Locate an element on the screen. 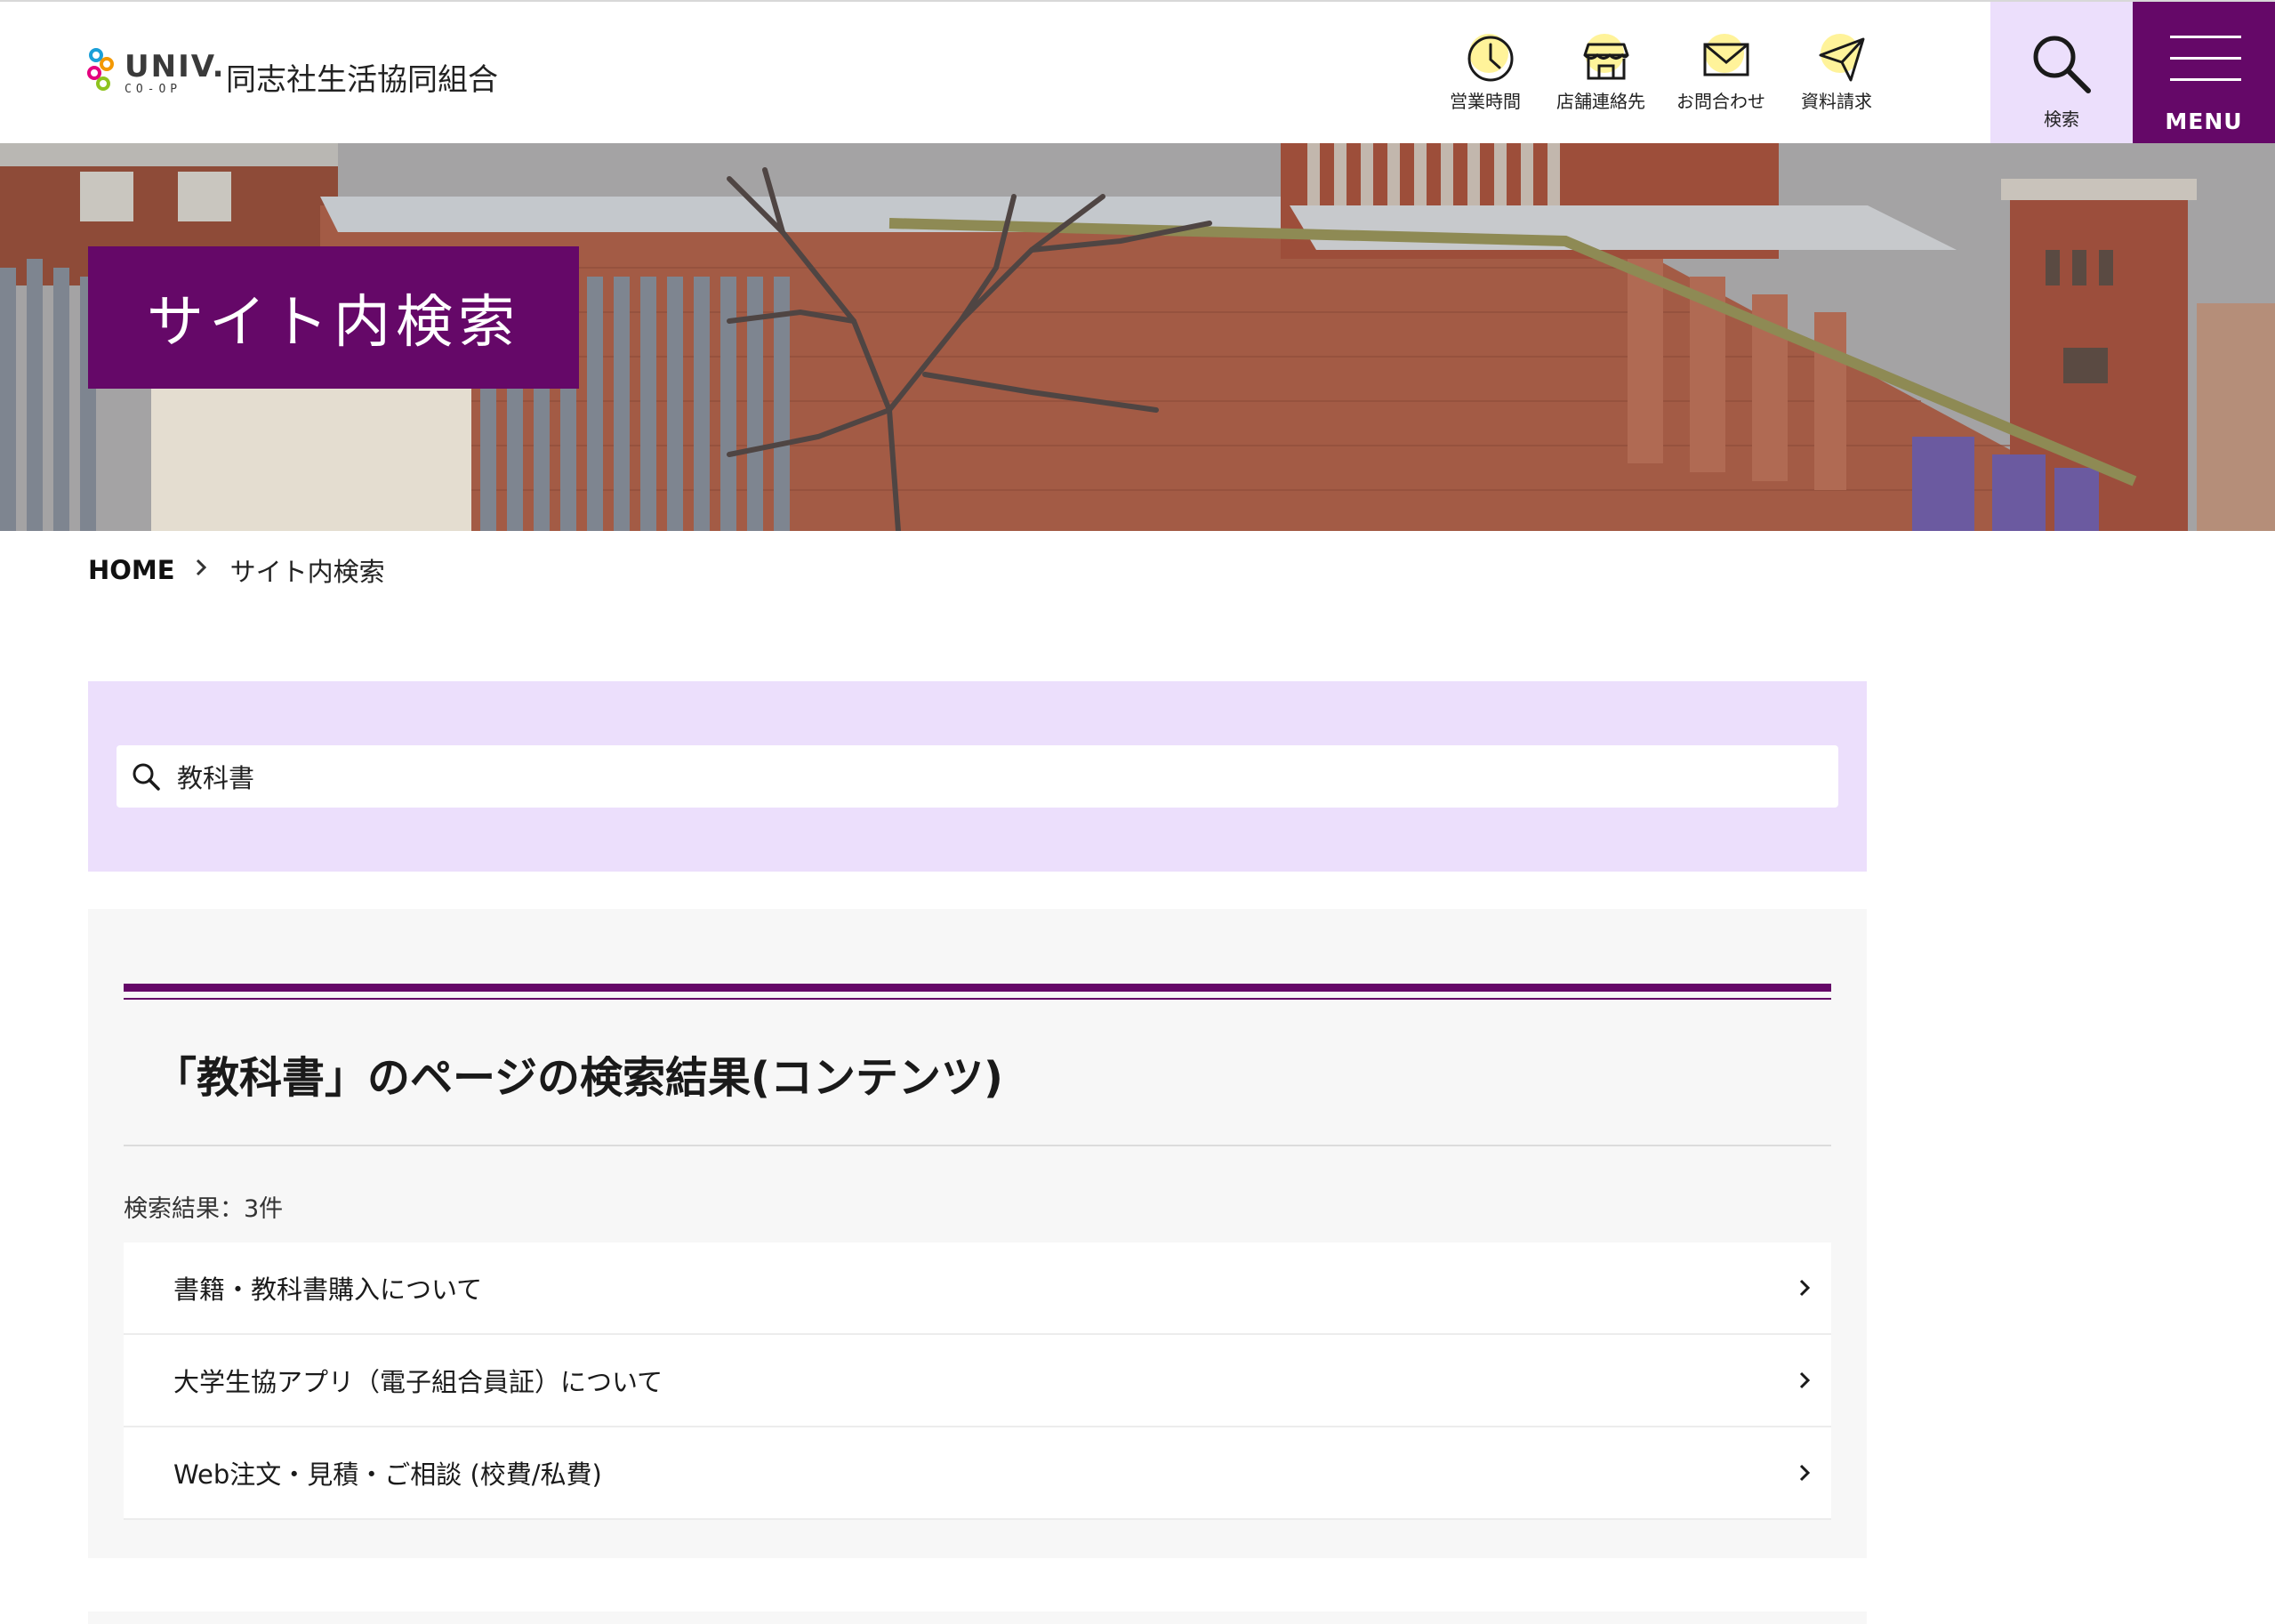  inquiry-link: お問合わせ is located at coordinates (1721, 70).